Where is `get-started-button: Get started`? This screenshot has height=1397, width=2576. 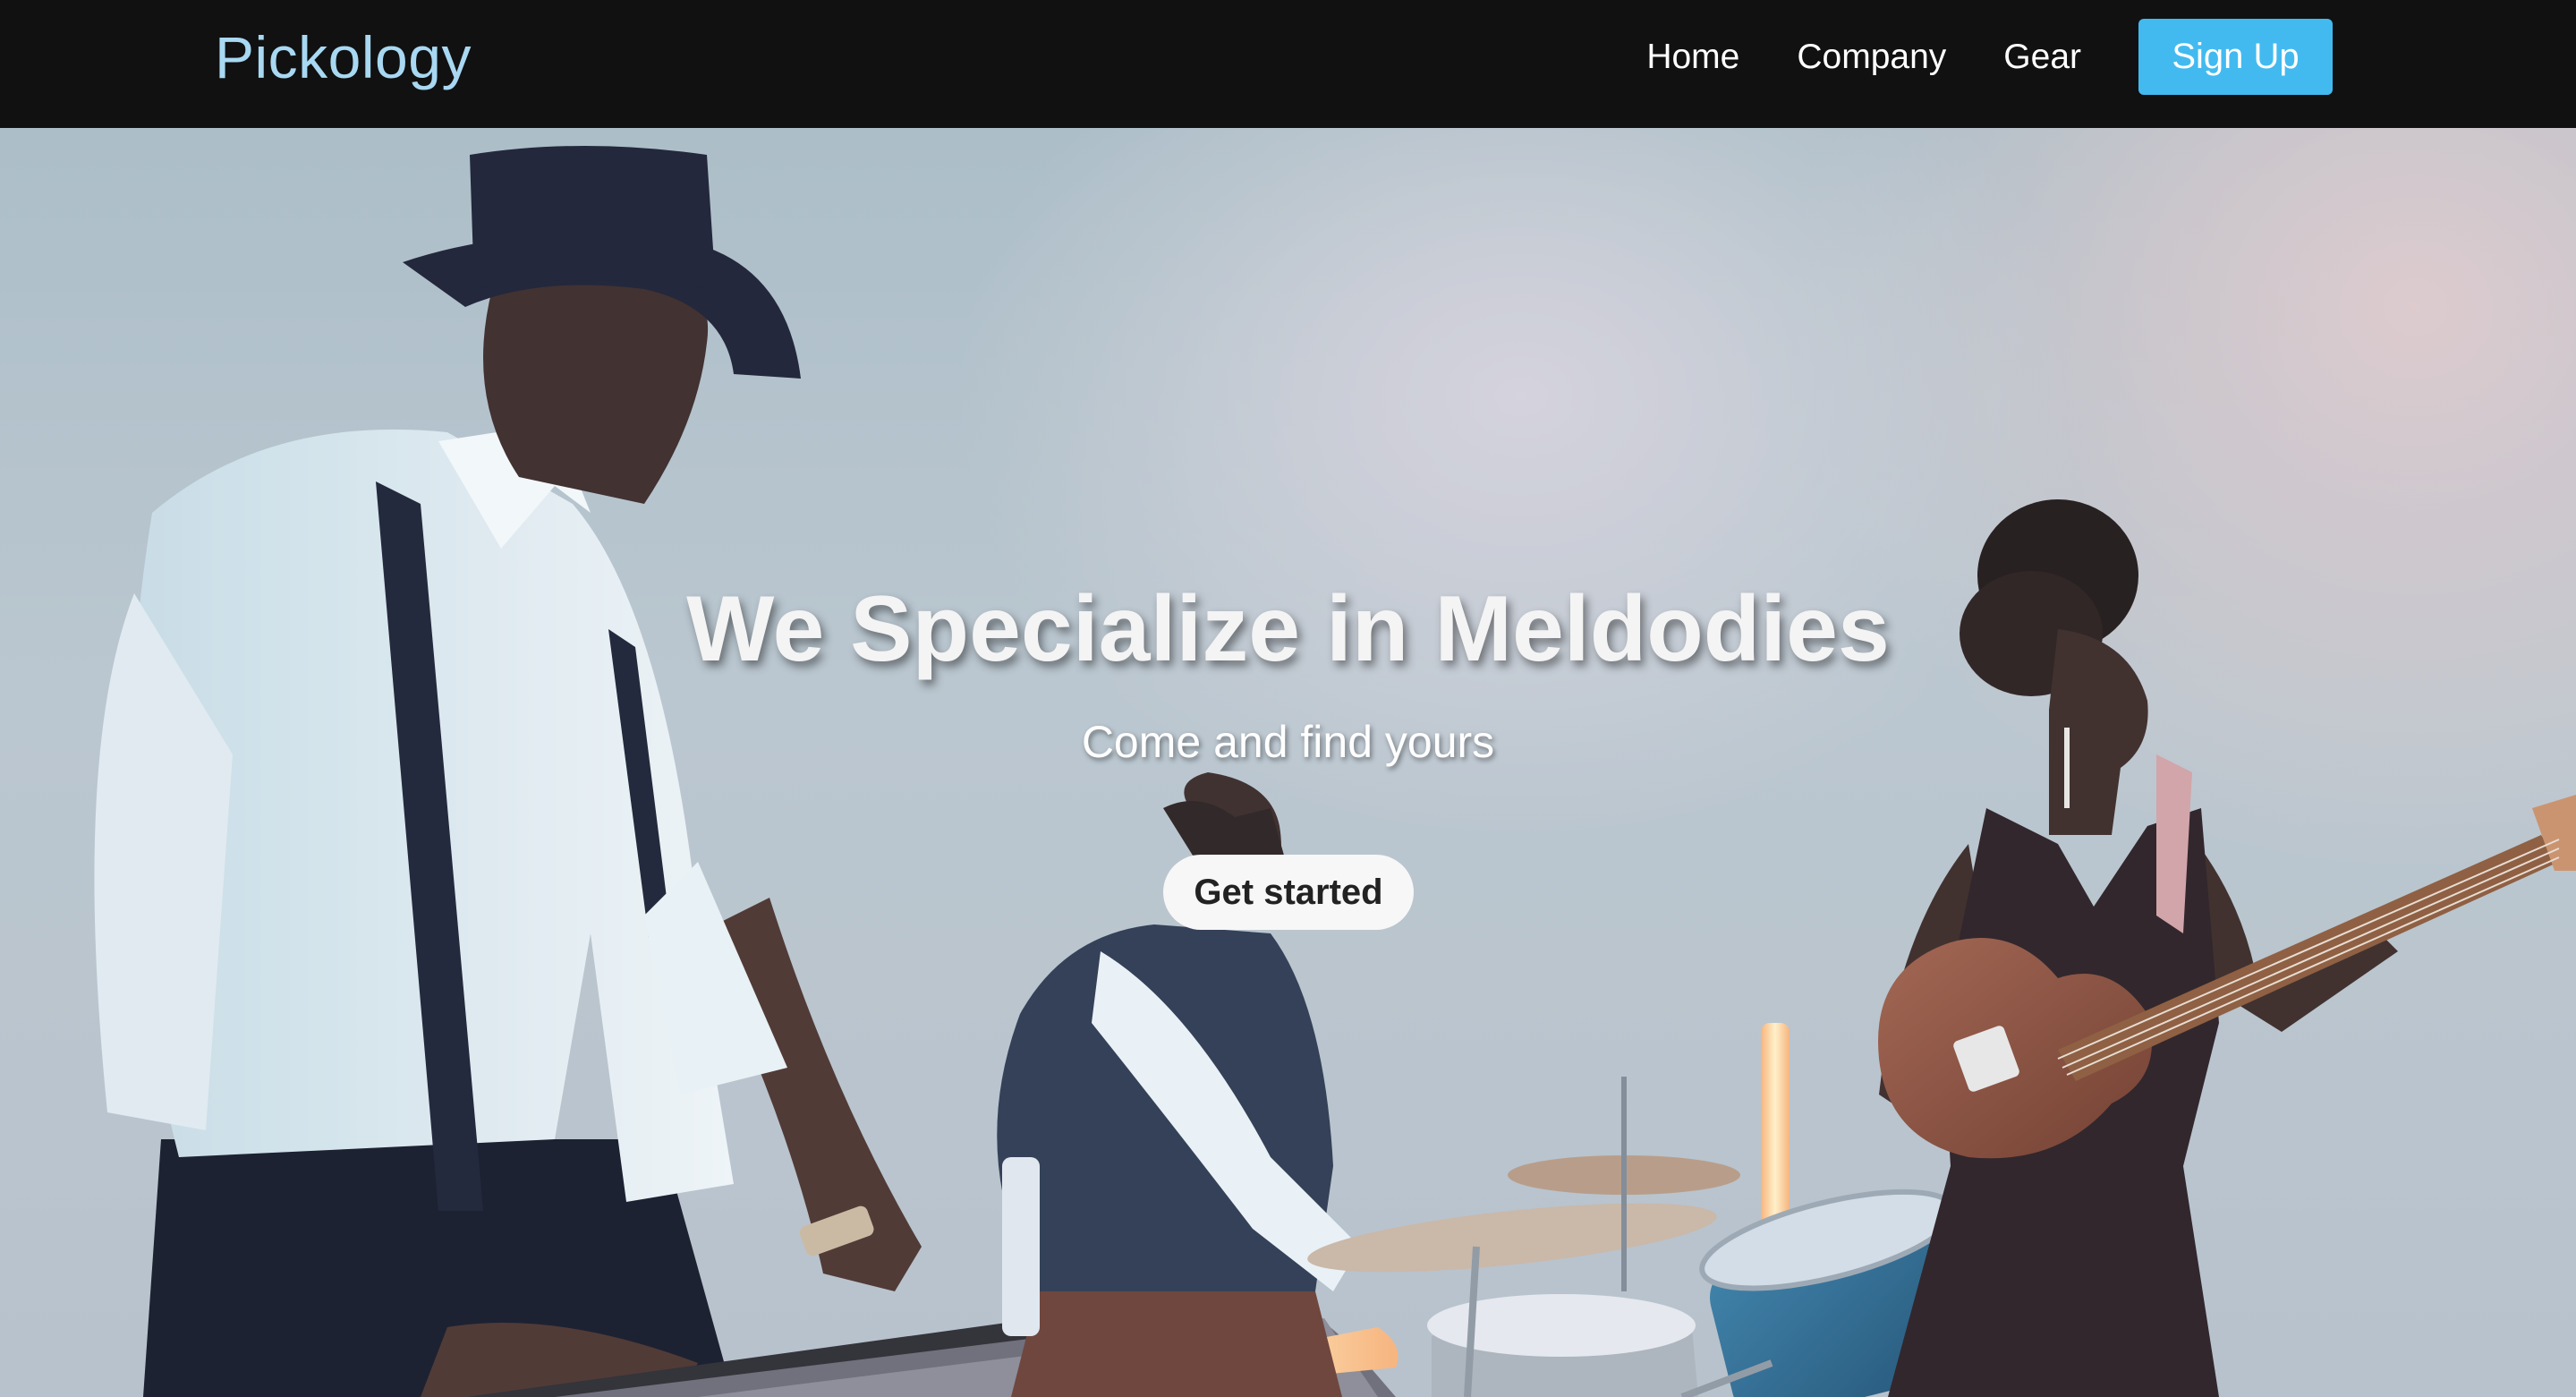 get-started-button: Get started is located at coordinates (1288, 892).